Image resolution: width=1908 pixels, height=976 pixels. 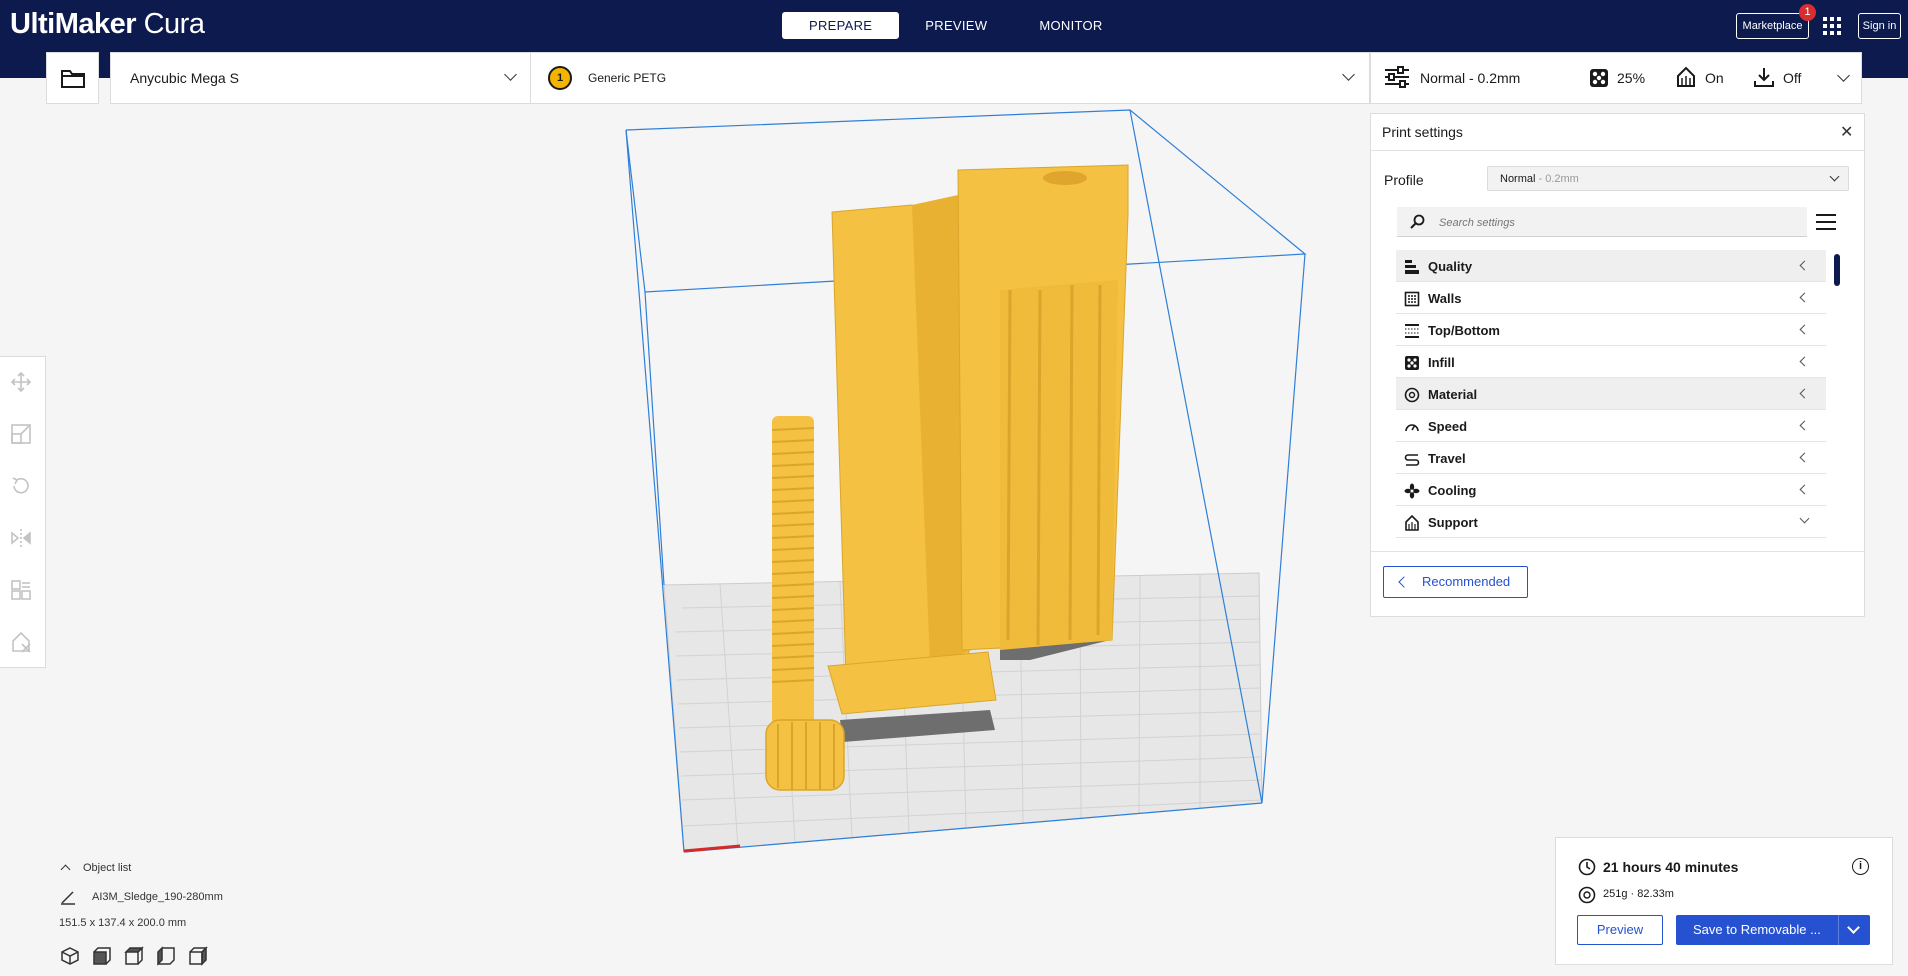 What do you see at coordinates (1587, 867) in the screenshot?
I see `clock-icon` at bounding box center [1587, 867].